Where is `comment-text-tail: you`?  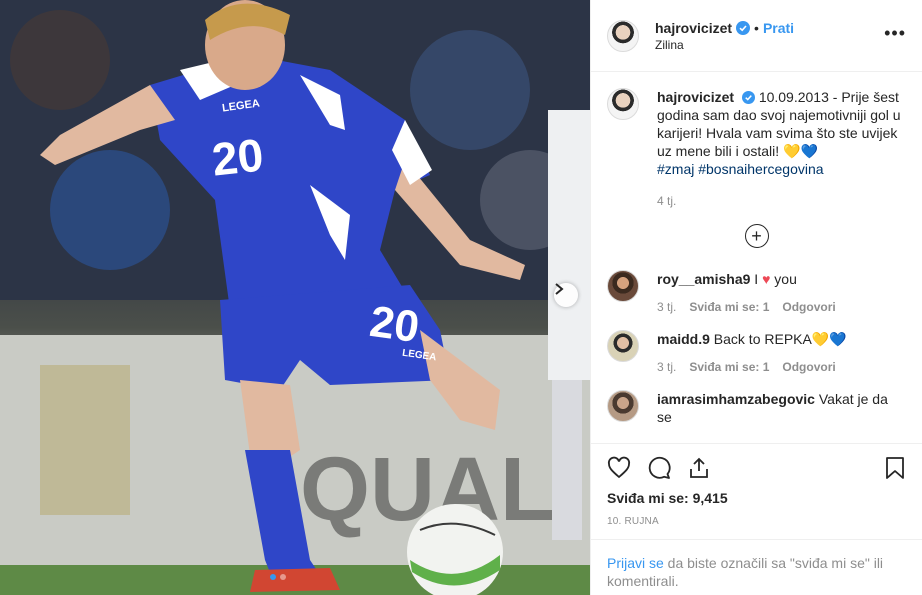
comment-text-tail: you is located at coordinates (785, 279).